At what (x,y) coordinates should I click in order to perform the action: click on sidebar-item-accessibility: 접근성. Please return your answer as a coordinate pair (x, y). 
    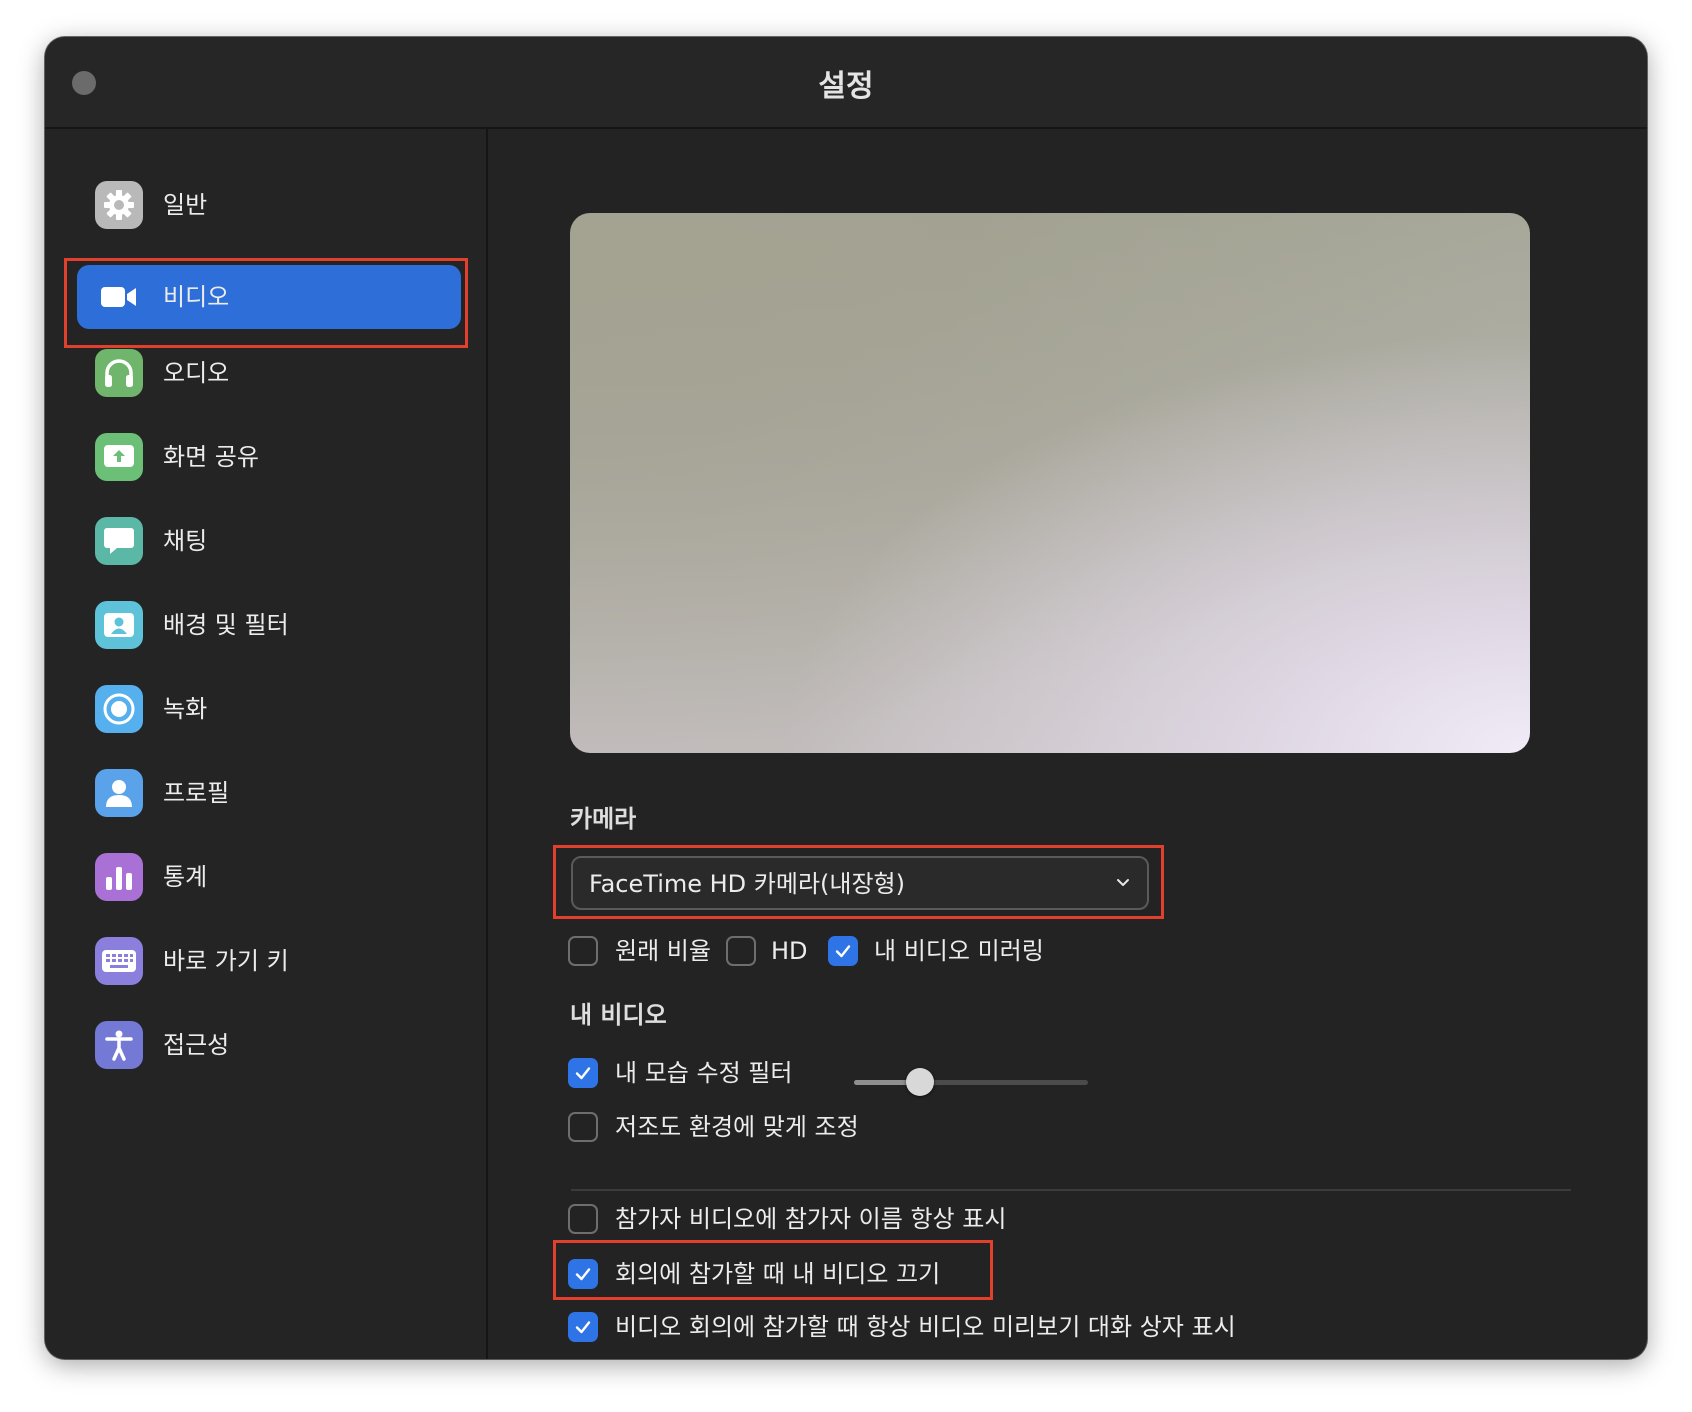
    Looking at the image, I should click on (269, 1045).